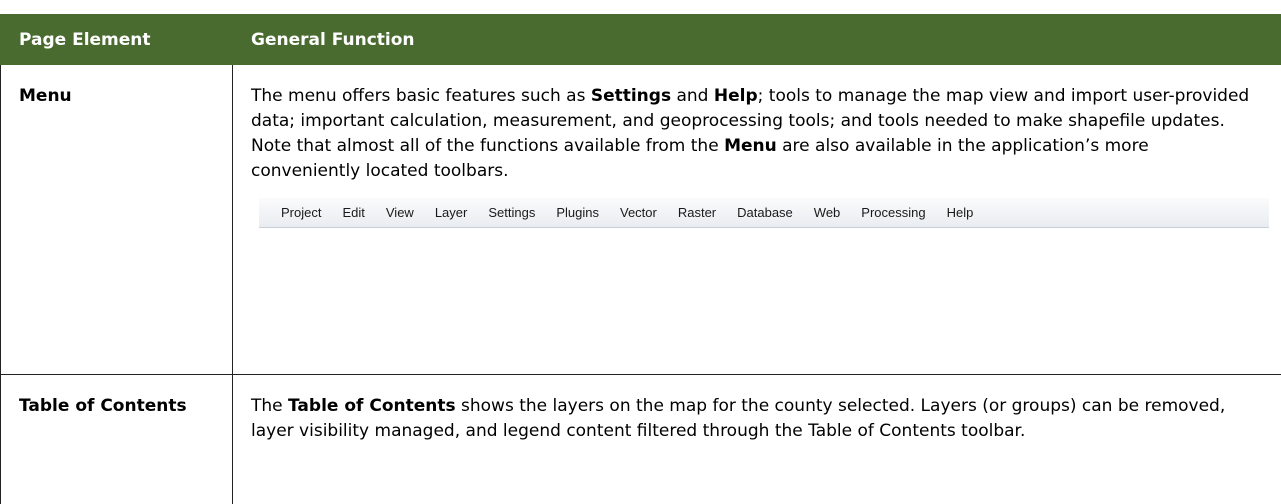  I want to click on menubar-item-project: Project, so click(301, 212).